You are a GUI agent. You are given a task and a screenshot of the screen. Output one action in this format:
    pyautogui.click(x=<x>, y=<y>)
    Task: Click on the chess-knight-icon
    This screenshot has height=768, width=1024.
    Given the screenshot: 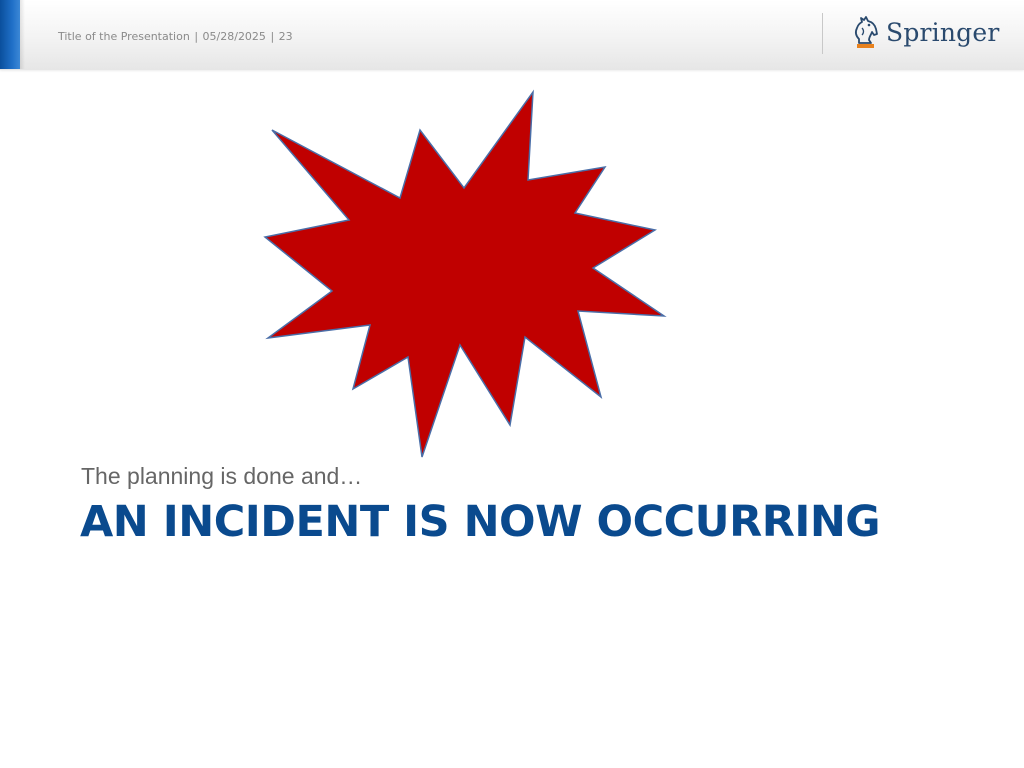 What is the action you would take?
    pyautogui.click(x=866, y=32)
    